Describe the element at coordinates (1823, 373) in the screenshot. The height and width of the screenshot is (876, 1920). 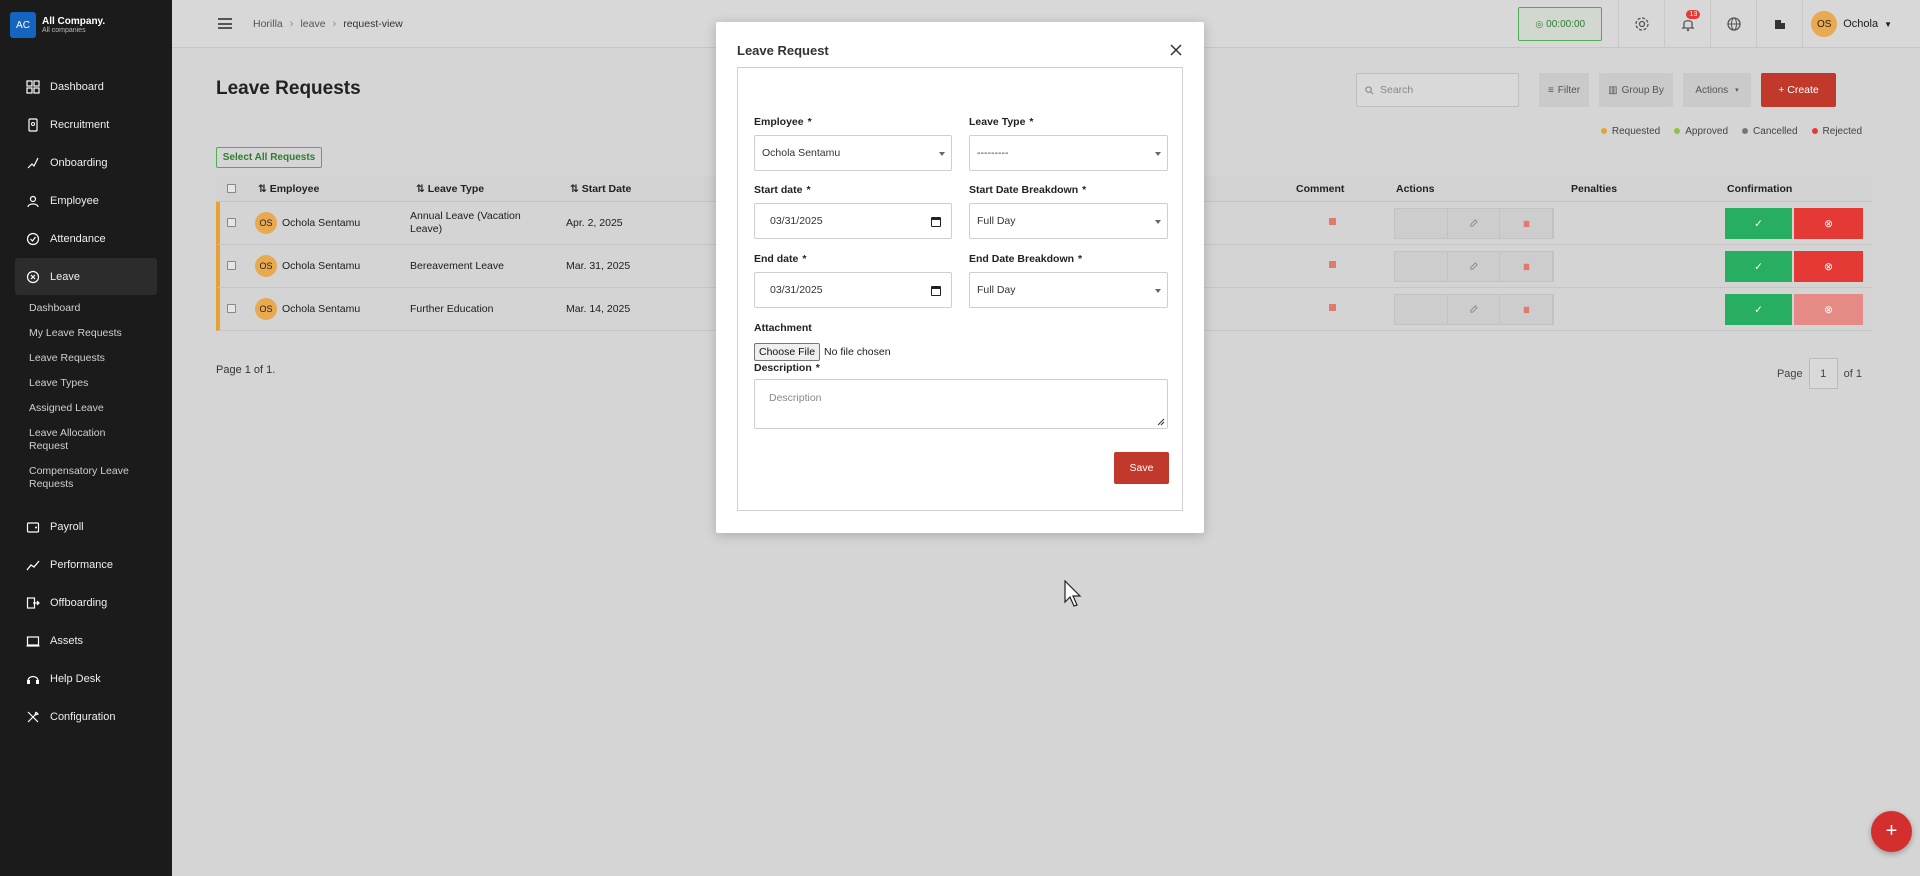
I see `page-number-input: 1` at that location.